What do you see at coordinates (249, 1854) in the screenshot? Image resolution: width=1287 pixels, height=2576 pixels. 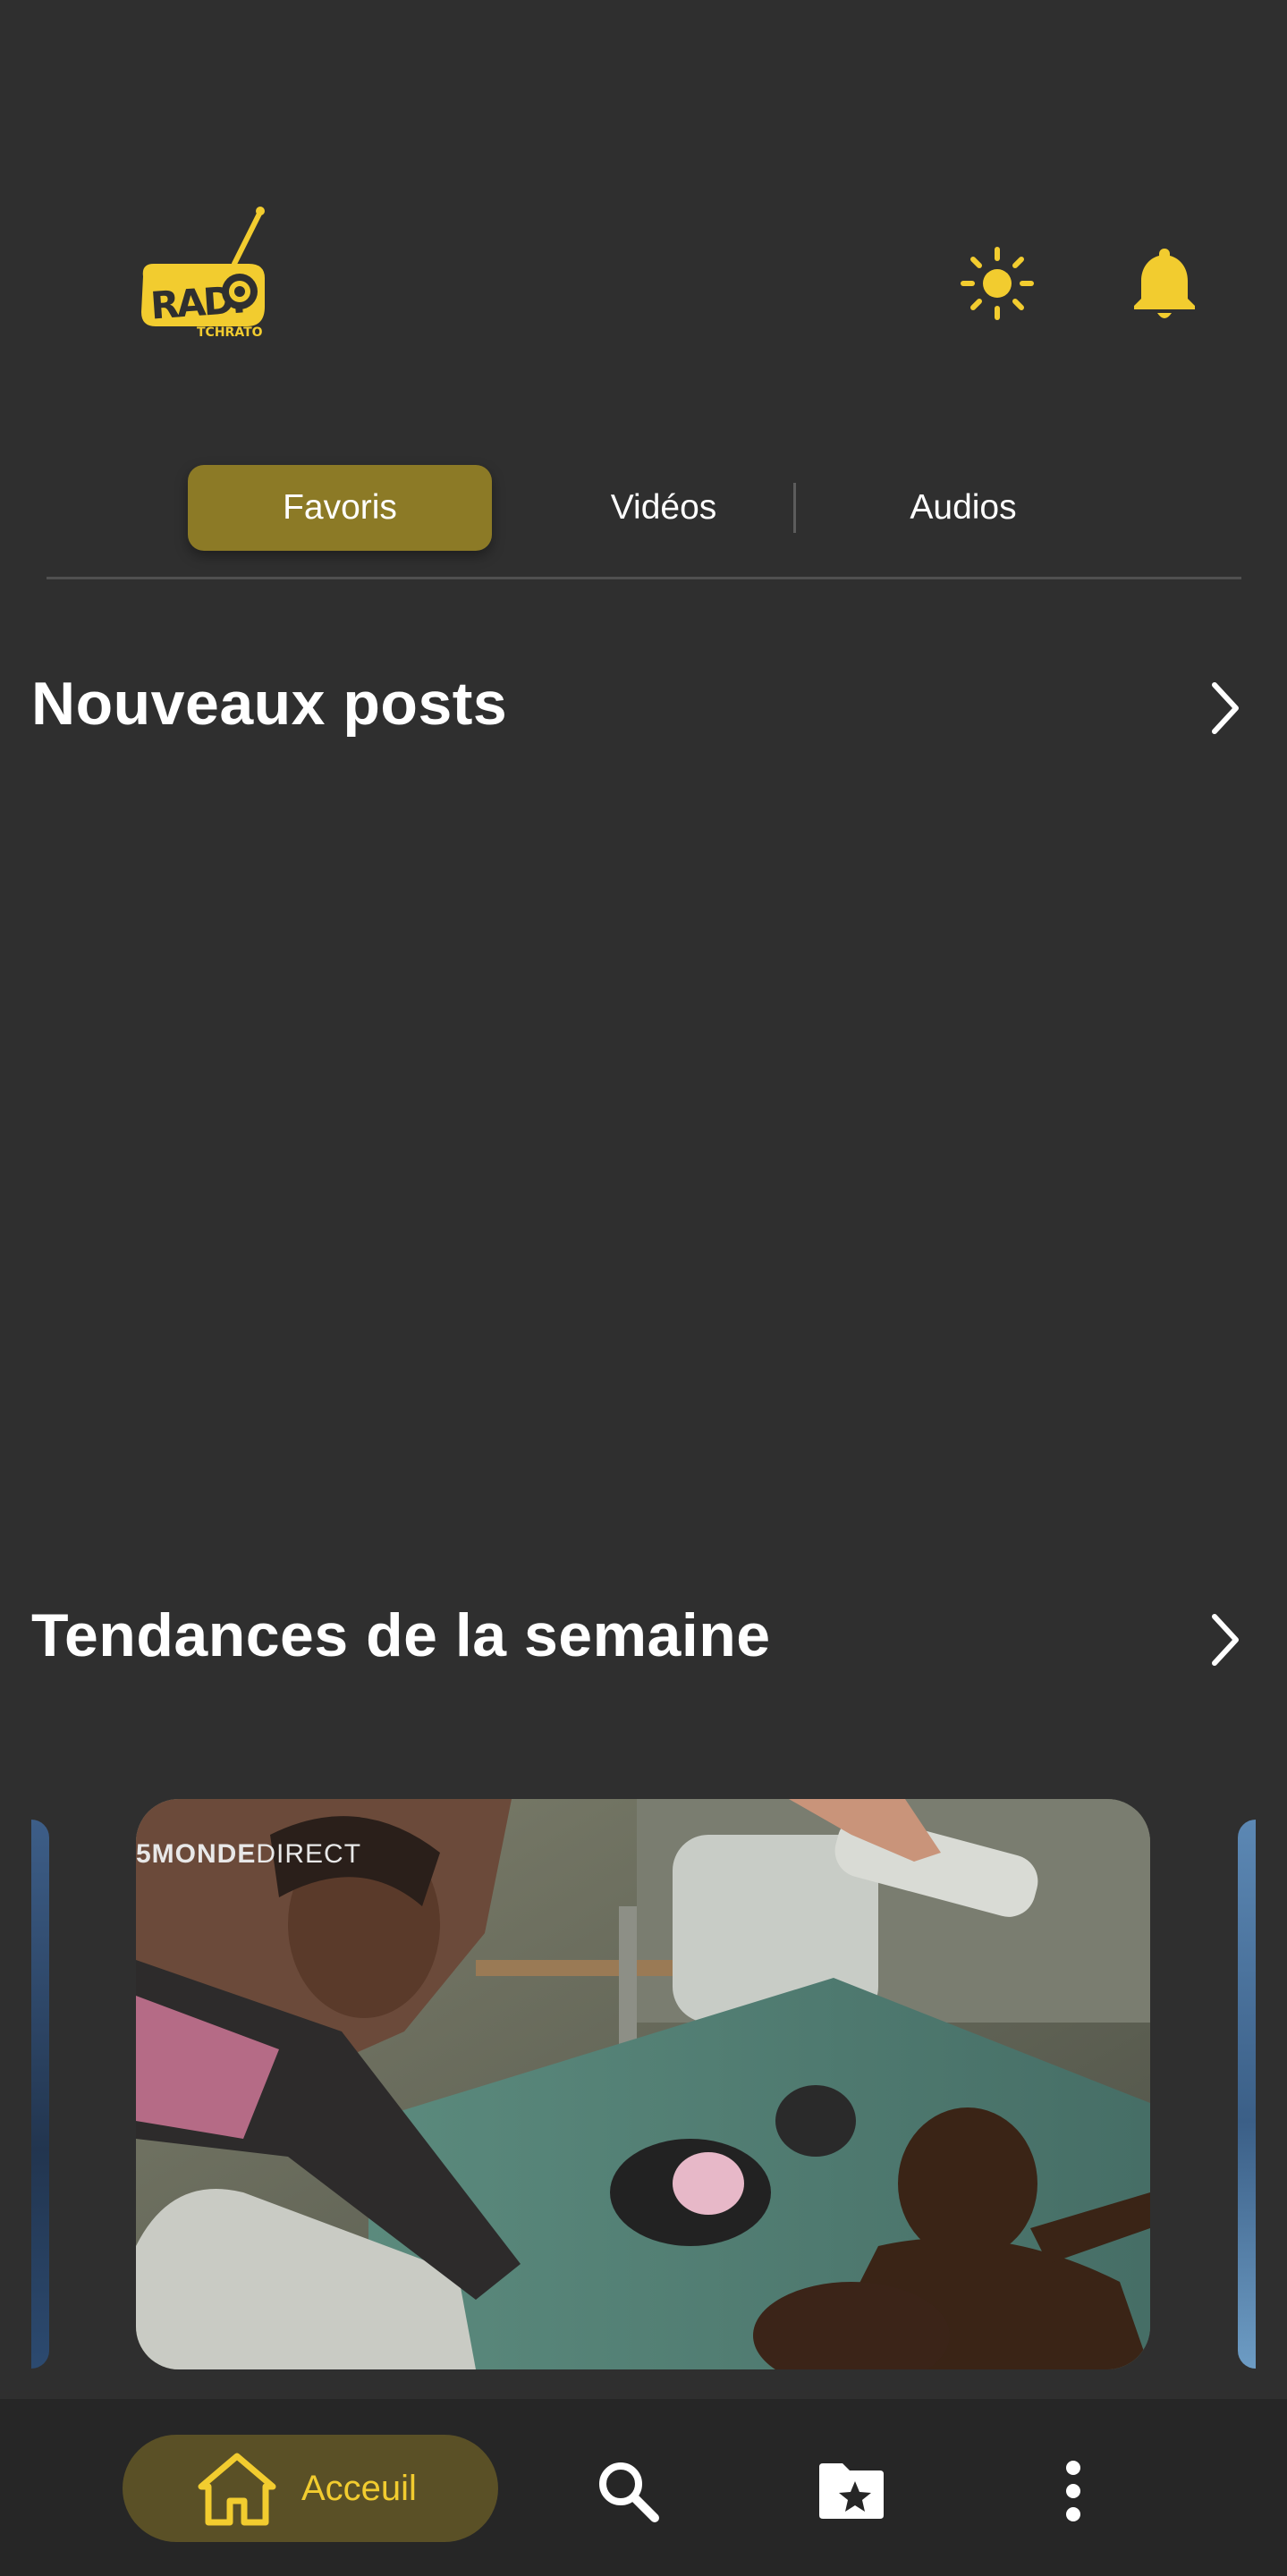 I see `channel-watermark: 5MONDEDIRECT` at bounding box center [249, 1854].